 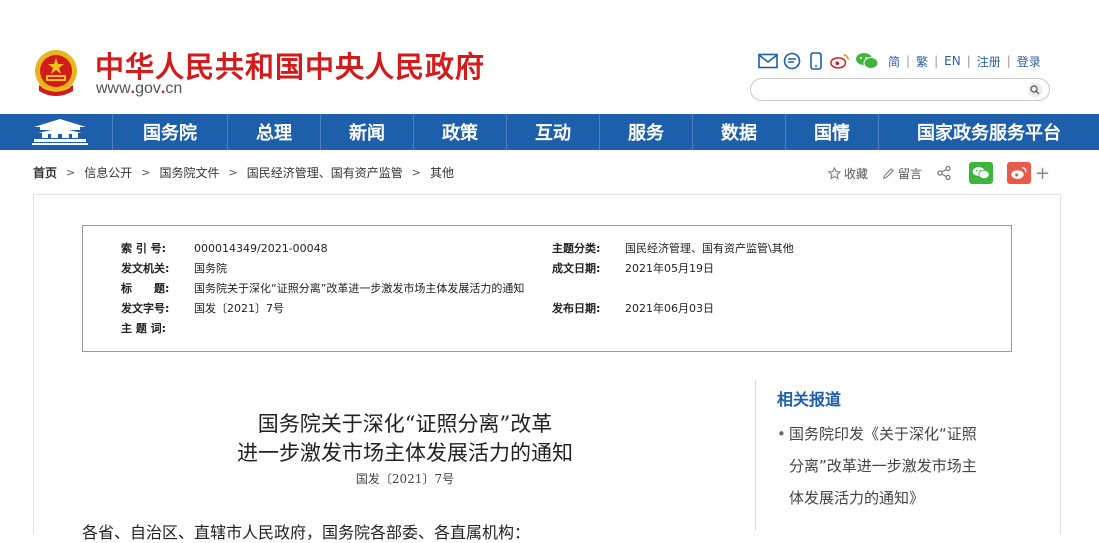 I want to click on info-docno-row: 发文字号: 国发〔2021〕7号, so click(x=202, y=308).